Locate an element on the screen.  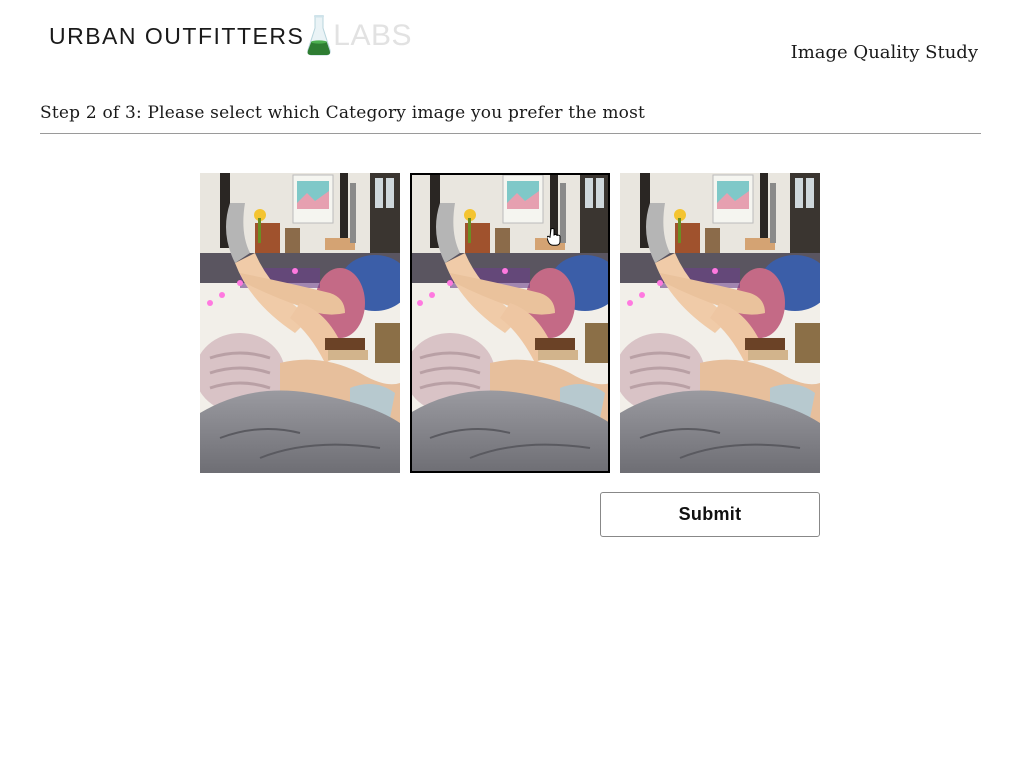
site-logo: URBAN OUTFITTERS LABS is located at coordinates (230, 35).